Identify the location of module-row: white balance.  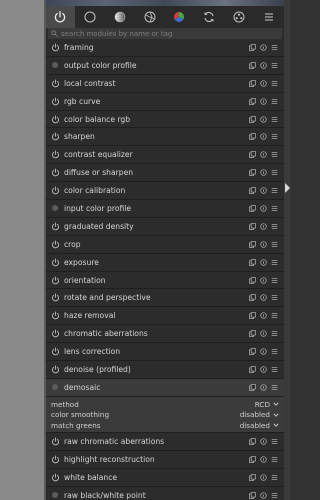
(165, 478).